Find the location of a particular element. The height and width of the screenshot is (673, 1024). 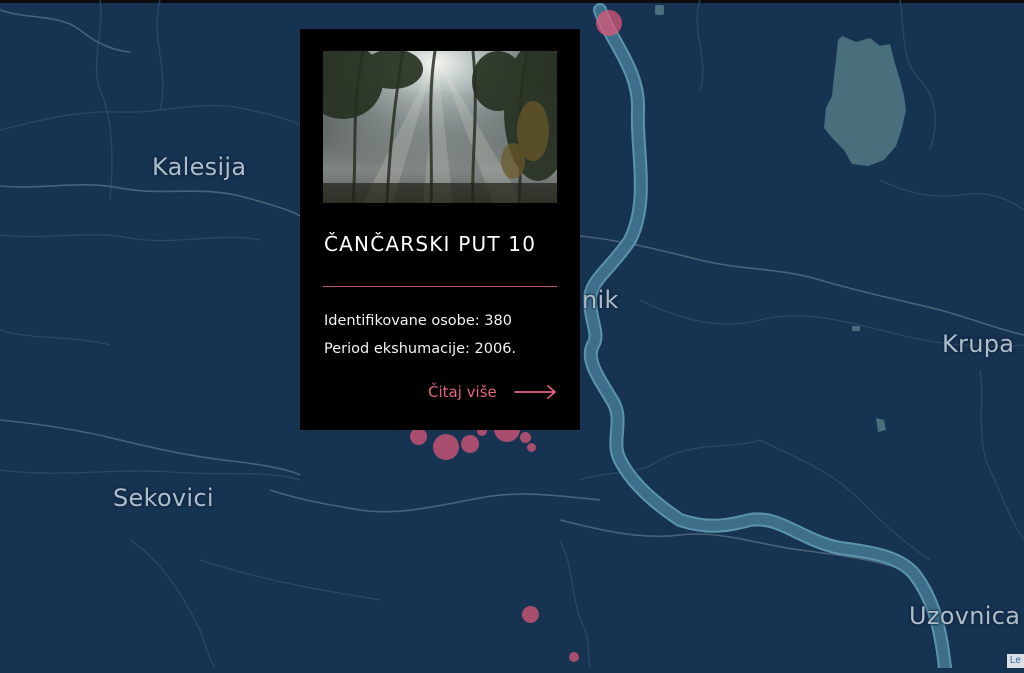

arrow-right-icon is located at coordinates (535, 392).